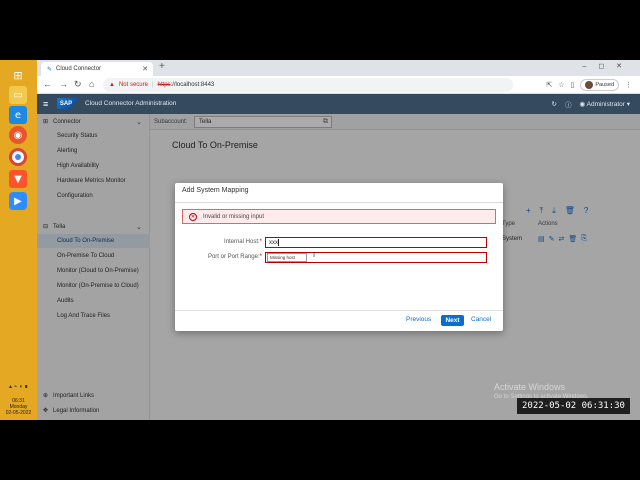 Image resolution: width=640 pixels, height=480 pixels. What do you see at coordinates (234, 216) in the screenshot?
I see `error-message: Invalid or missing input` at bounding box center [234, 216].